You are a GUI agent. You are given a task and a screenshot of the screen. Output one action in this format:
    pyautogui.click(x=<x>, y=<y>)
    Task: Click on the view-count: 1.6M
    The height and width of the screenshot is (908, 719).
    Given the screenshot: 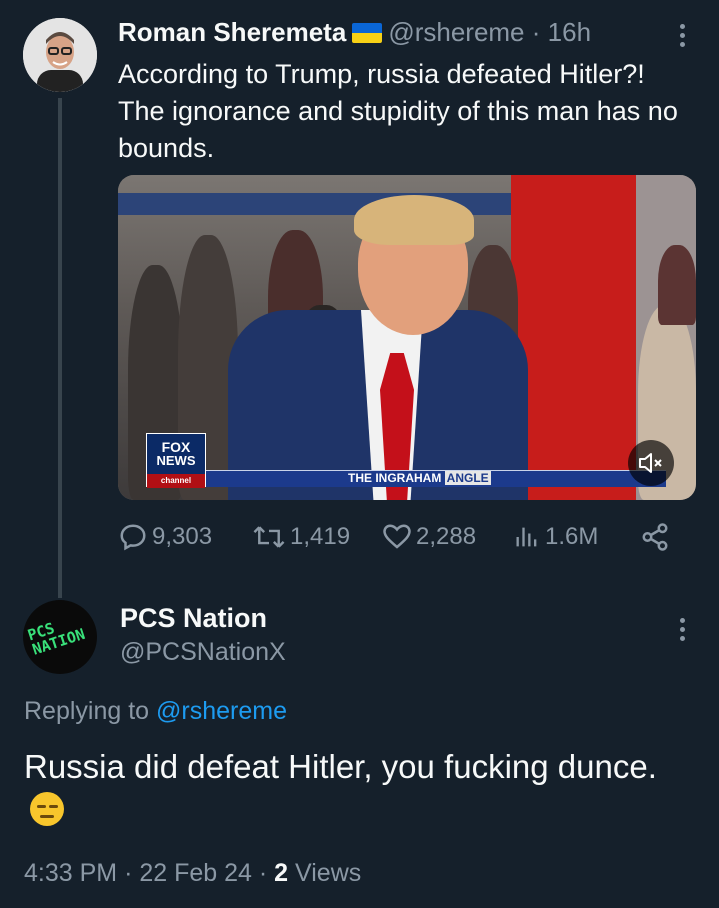 What is the action you would take?
    pyautogui.click(x=572, y=536)
    